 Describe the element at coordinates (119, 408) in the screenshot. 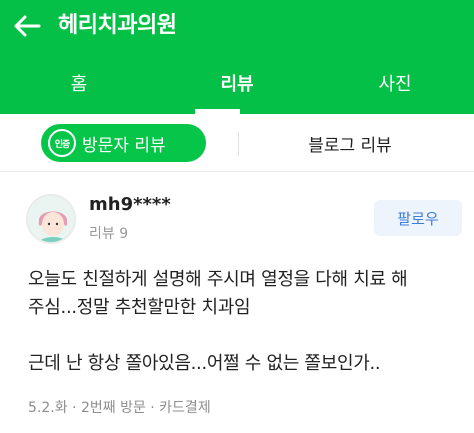

I see `visit-meta: 5.2.화 · 2번째 방문 · 카드결제` at that location.